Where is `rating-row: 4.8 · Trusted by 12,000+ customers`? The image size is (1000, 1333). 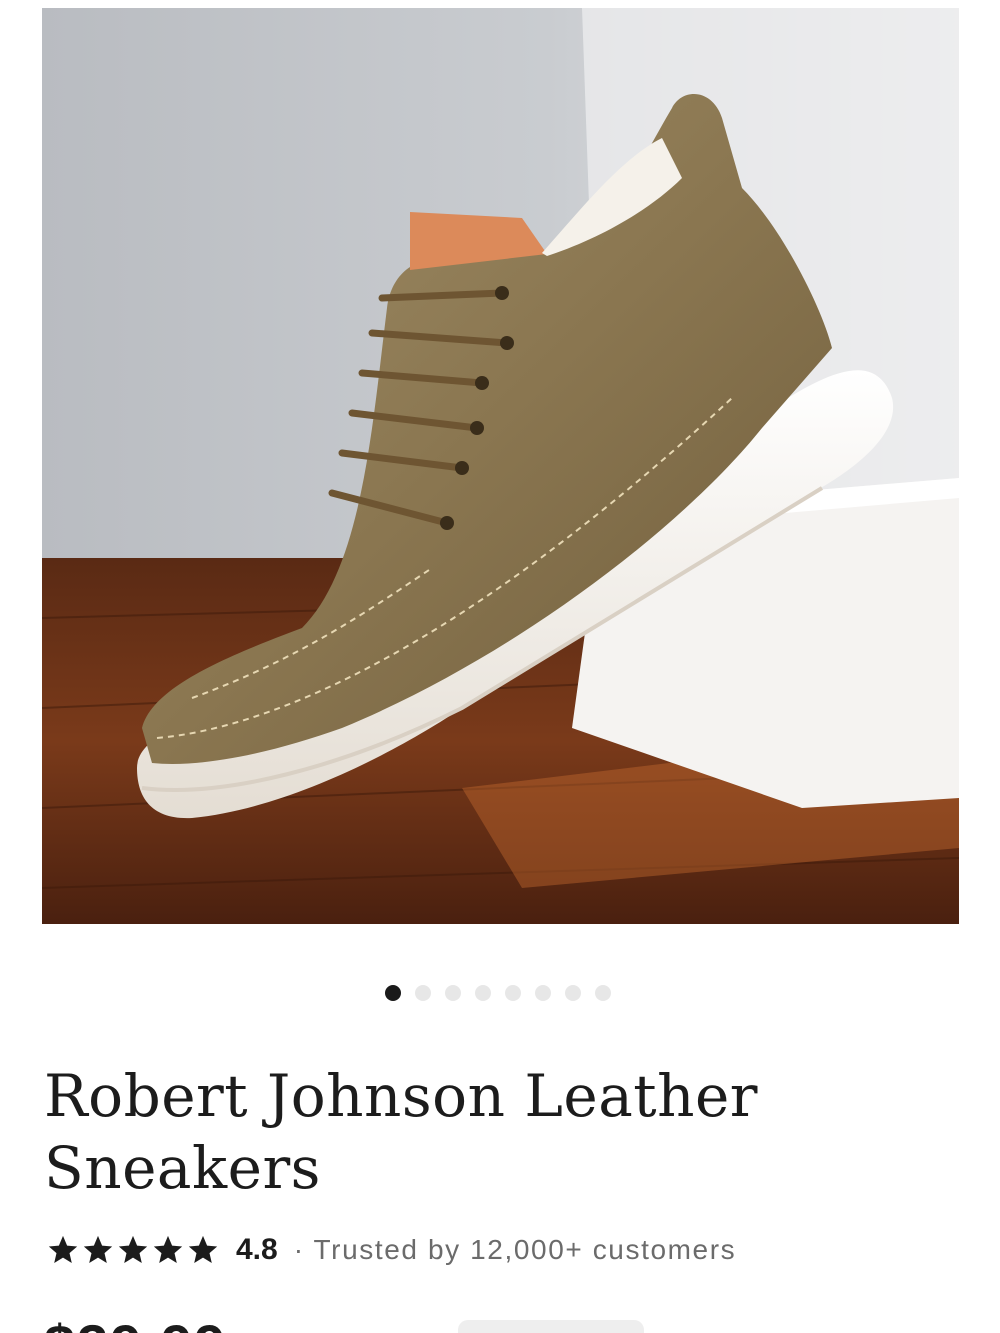 rating-row: 4.8 · Trusted by 12,000+ customers is located at coordinates (391, 1250).